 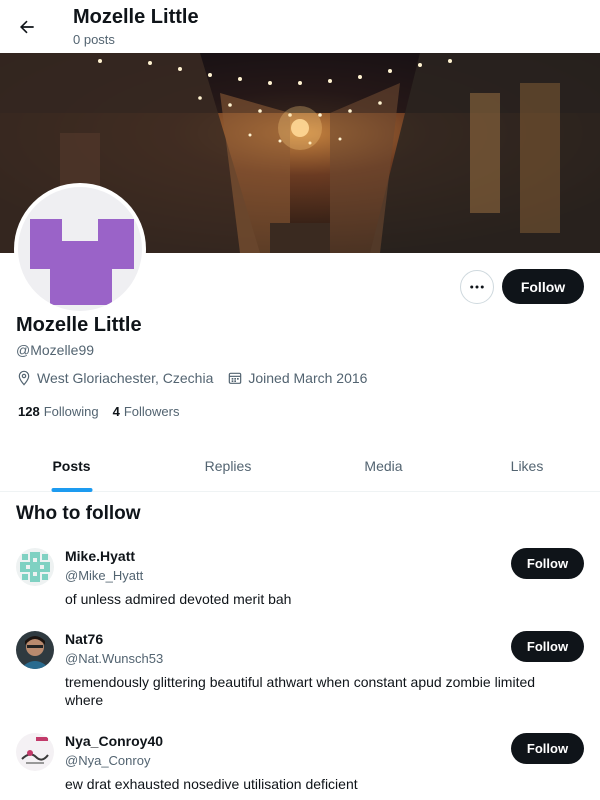 I want to click on tab-label: Replies, so click(x=228, y=466).